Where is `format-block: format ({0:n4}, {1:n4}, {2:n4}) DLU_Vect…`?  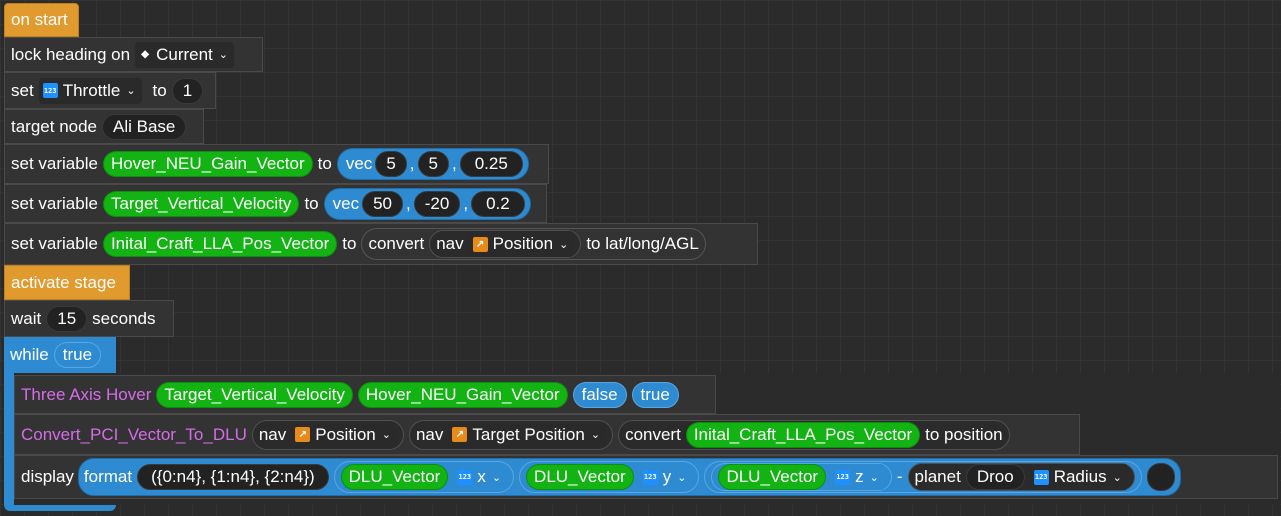 format-block: format ({0:n4}, {1:n4}, {2:n4}) DLU_Vect… is located at coordinates (629, 477).